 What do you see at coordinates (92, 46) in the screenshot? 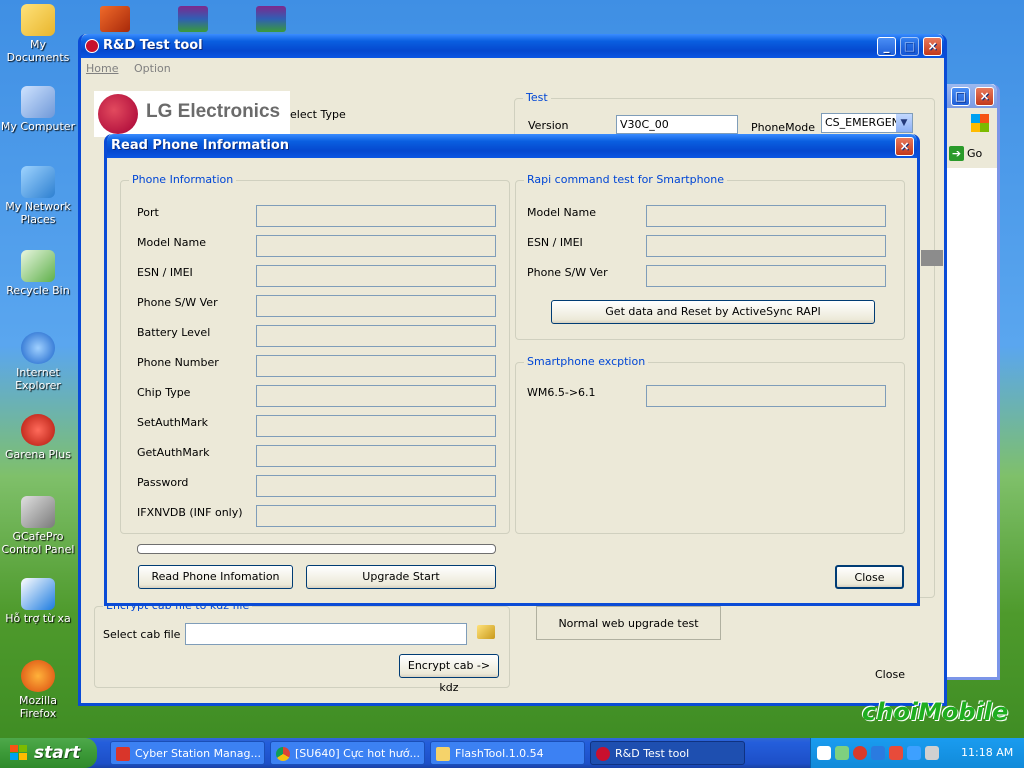
I see `app-icon` at bounding box center [92, 46].